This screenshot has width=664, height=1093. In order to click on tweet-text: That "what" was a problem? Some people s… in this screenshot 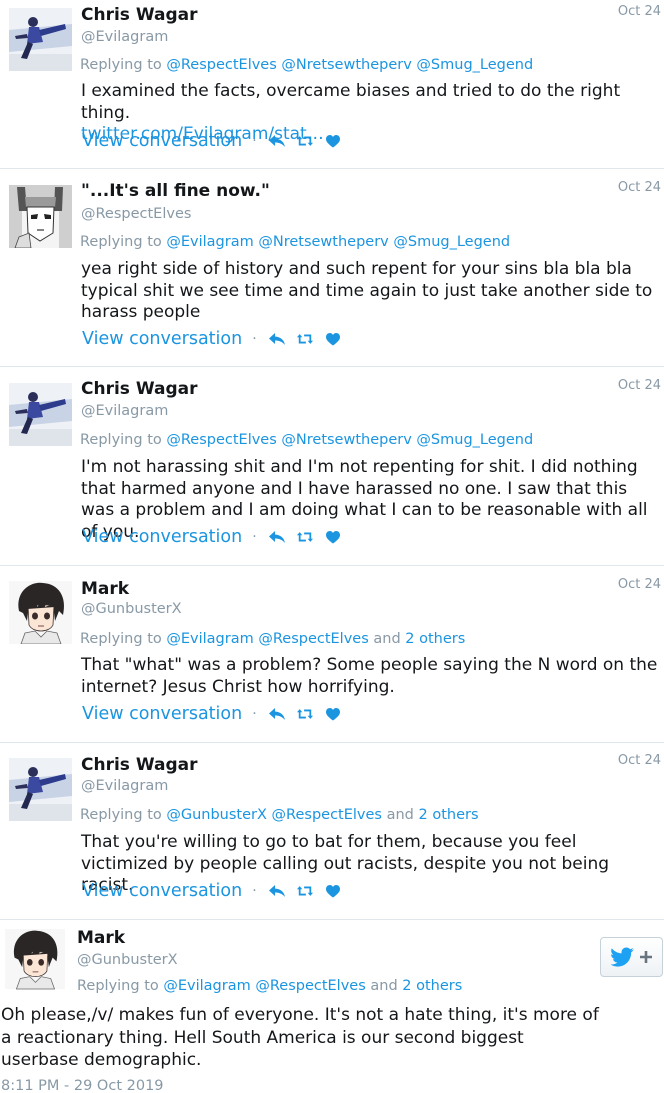, I will do `click(369, 676)`.